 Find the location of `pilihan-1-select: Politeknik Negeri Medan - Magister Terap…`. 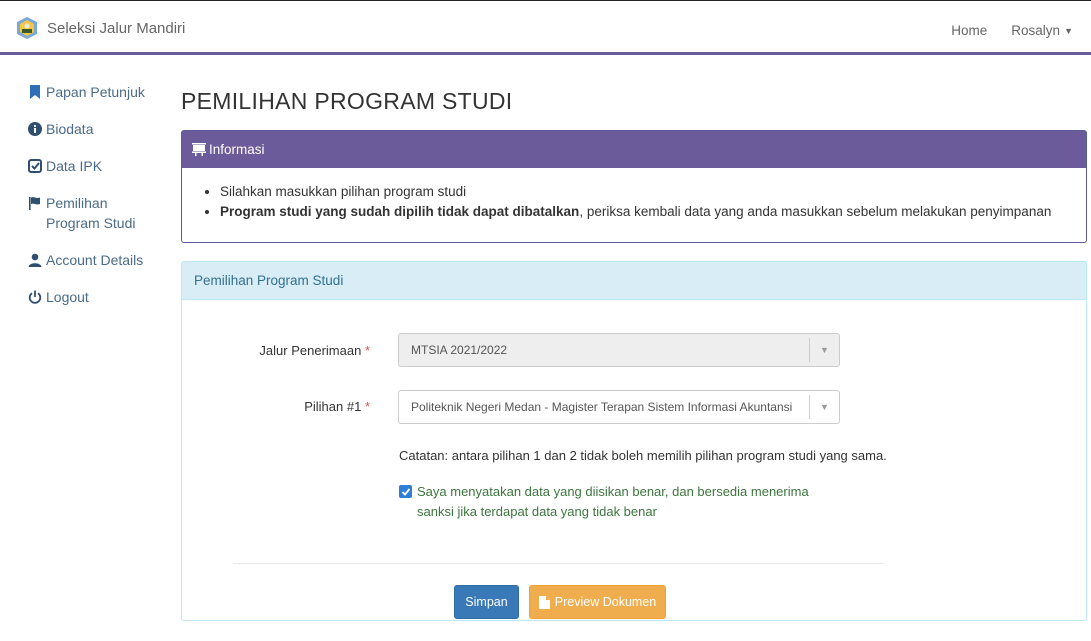

pilihan-1-select: Politeknik Negeri Medan - Magister Terap… is located at coordinates (619, 407).